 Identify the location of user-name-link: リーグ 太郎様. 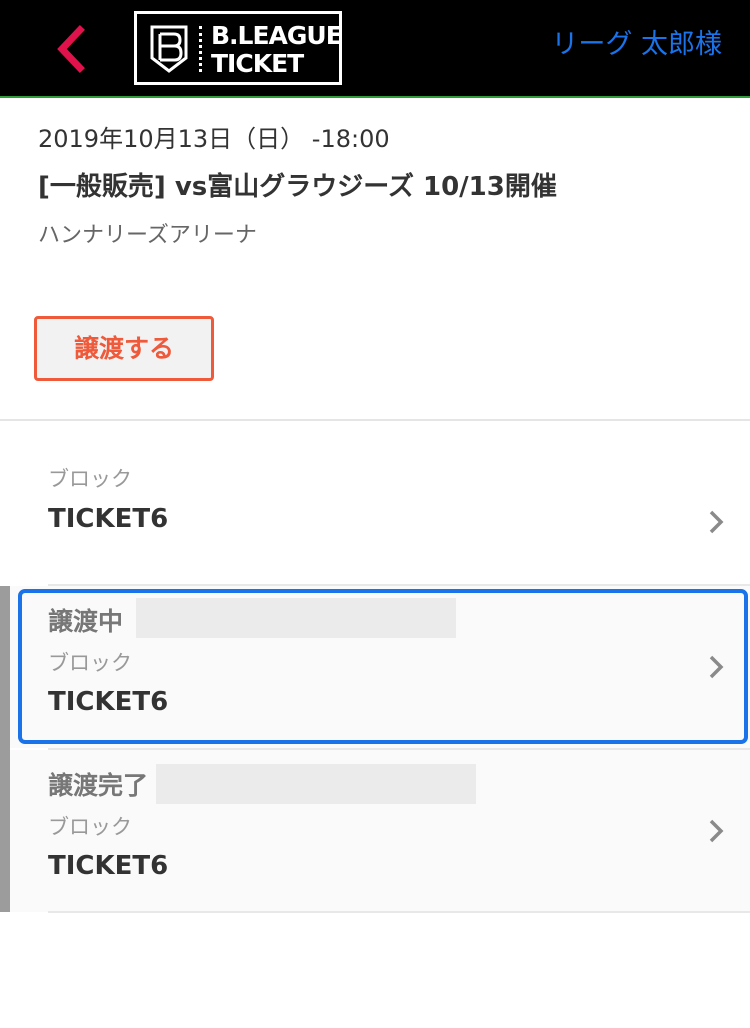
(636, 45).